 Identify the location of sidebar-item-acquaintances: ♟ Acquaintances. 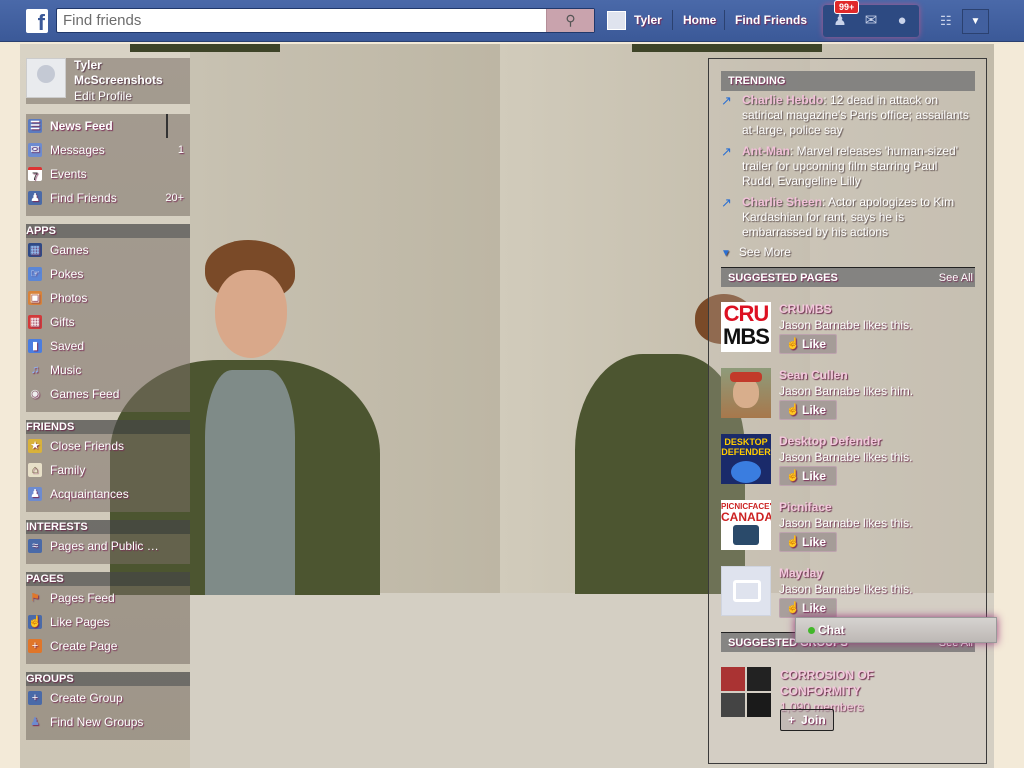
(108, 494).